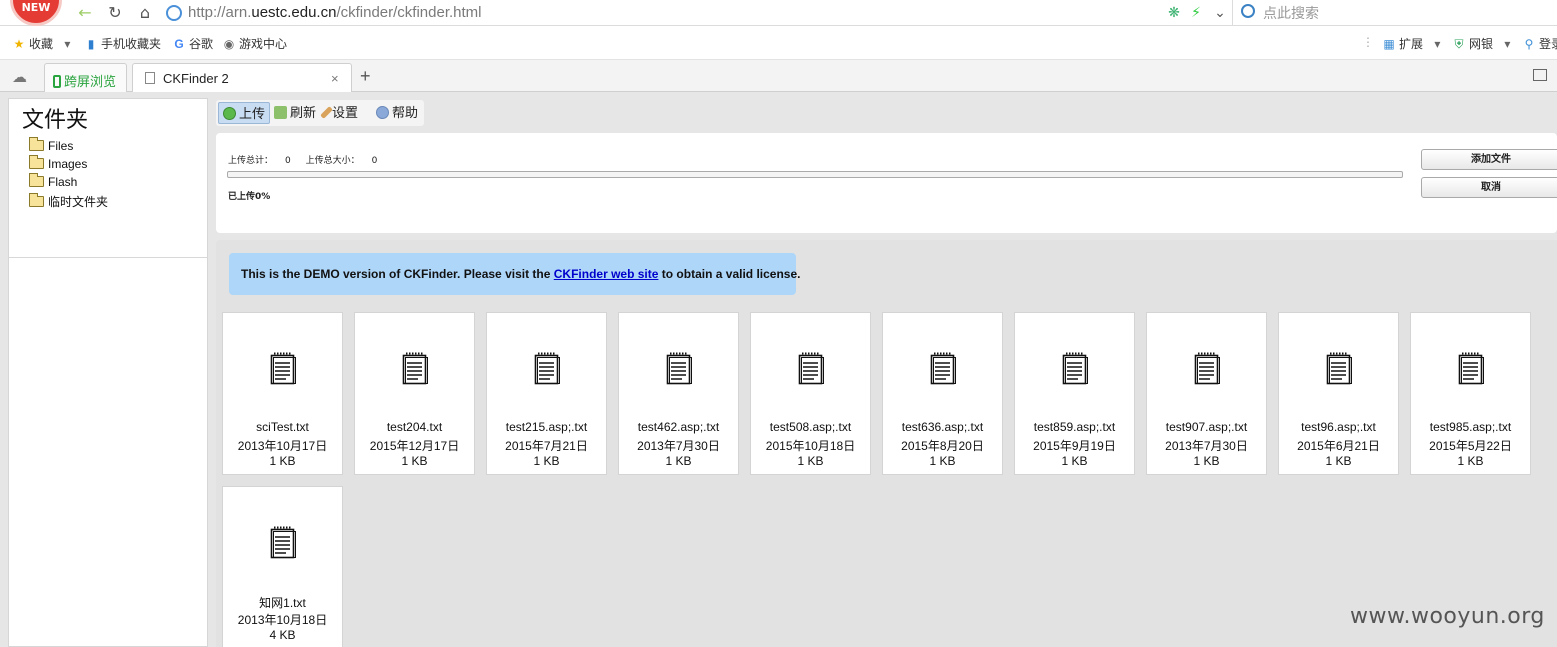 This screenshot has width=1557, height=647. Describe the element at coordinates (1489, 187) in the screenshot. I see `cancel-button: 取消` at that location.